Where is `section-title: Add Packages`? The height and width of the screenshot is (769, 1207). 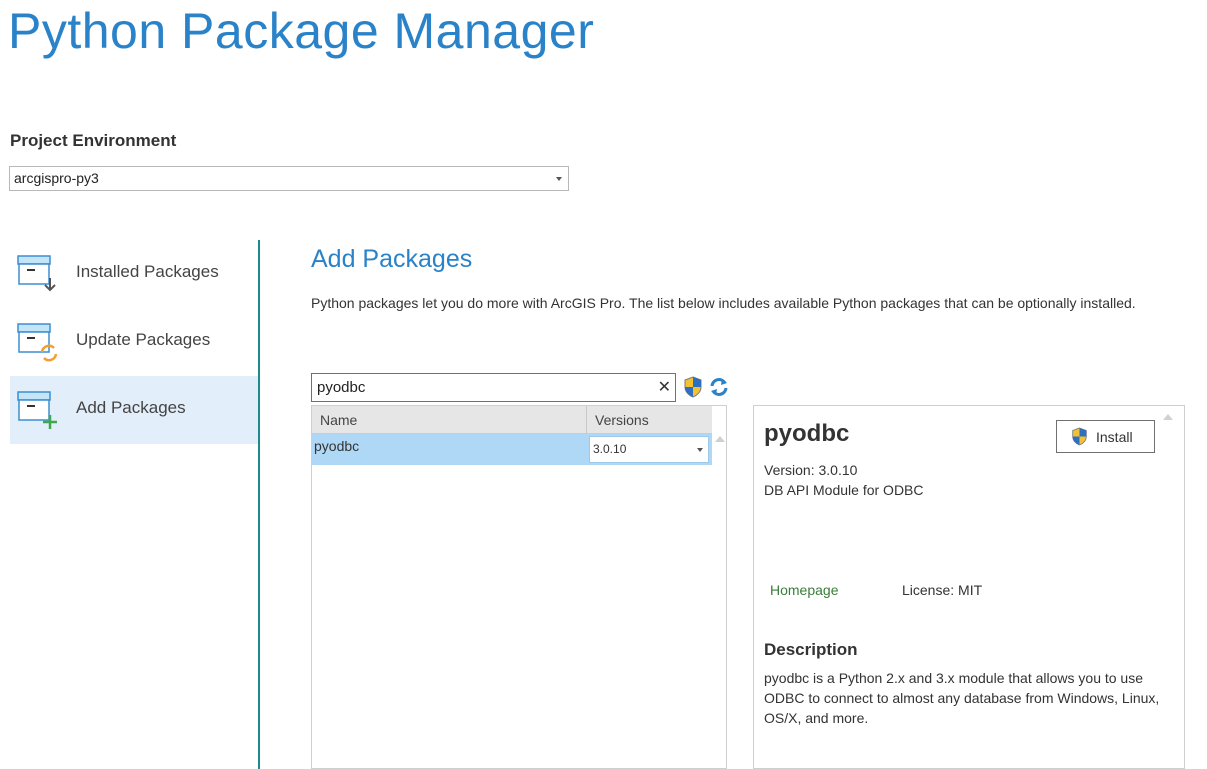
section-title: Add Packages is located at coordinates (392, 259).